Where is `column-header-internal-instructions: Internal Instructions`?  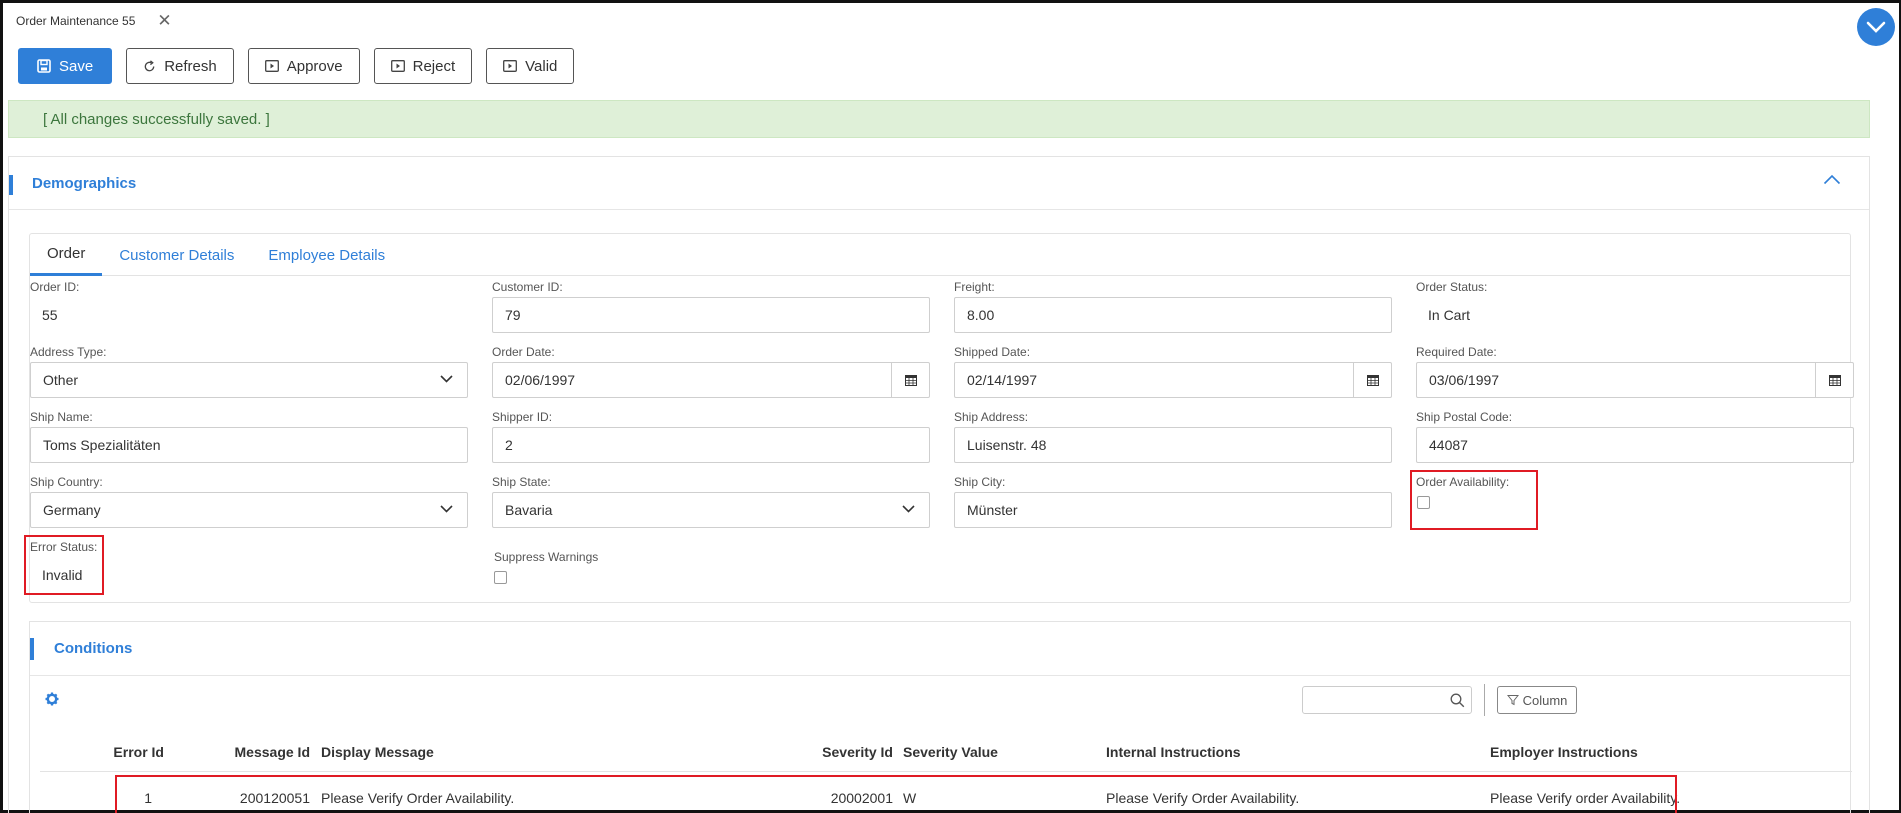 column-header-internal-instructions: Internal Instructions is located at coordinates (1173, 751).